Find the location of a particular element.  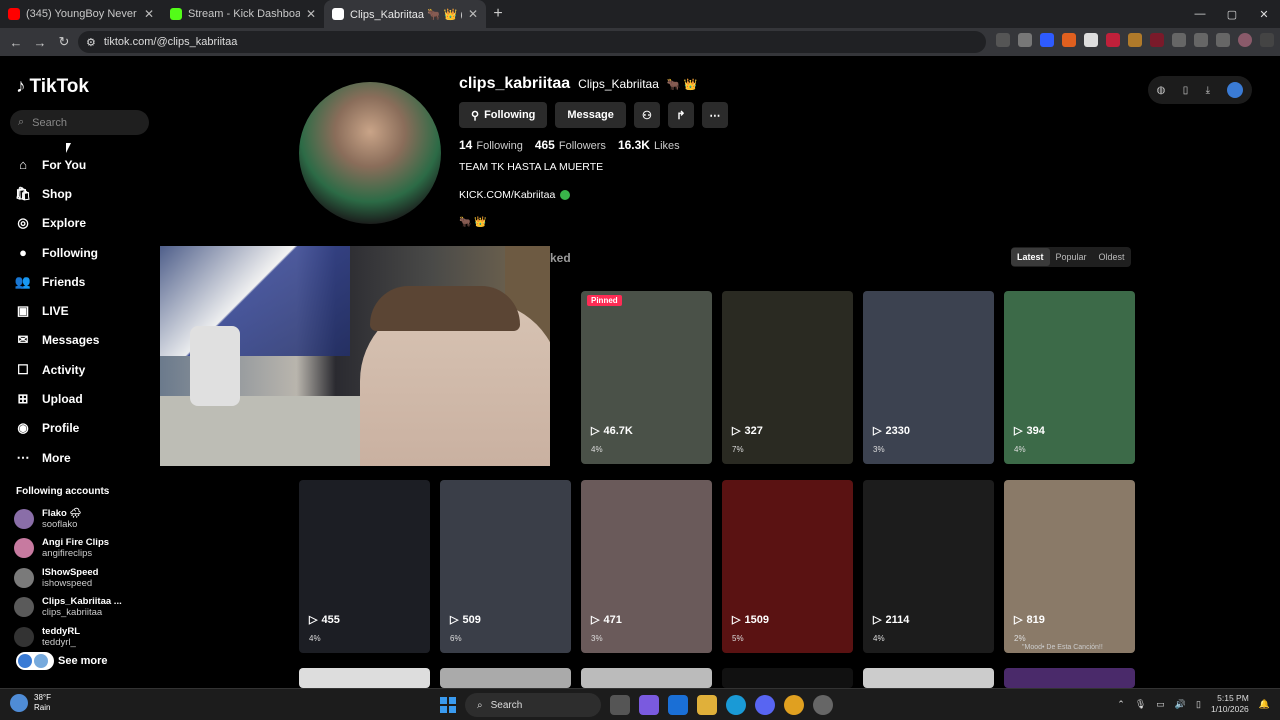

microphone-icon: 🎙 is located at coordinates (1140, 704).